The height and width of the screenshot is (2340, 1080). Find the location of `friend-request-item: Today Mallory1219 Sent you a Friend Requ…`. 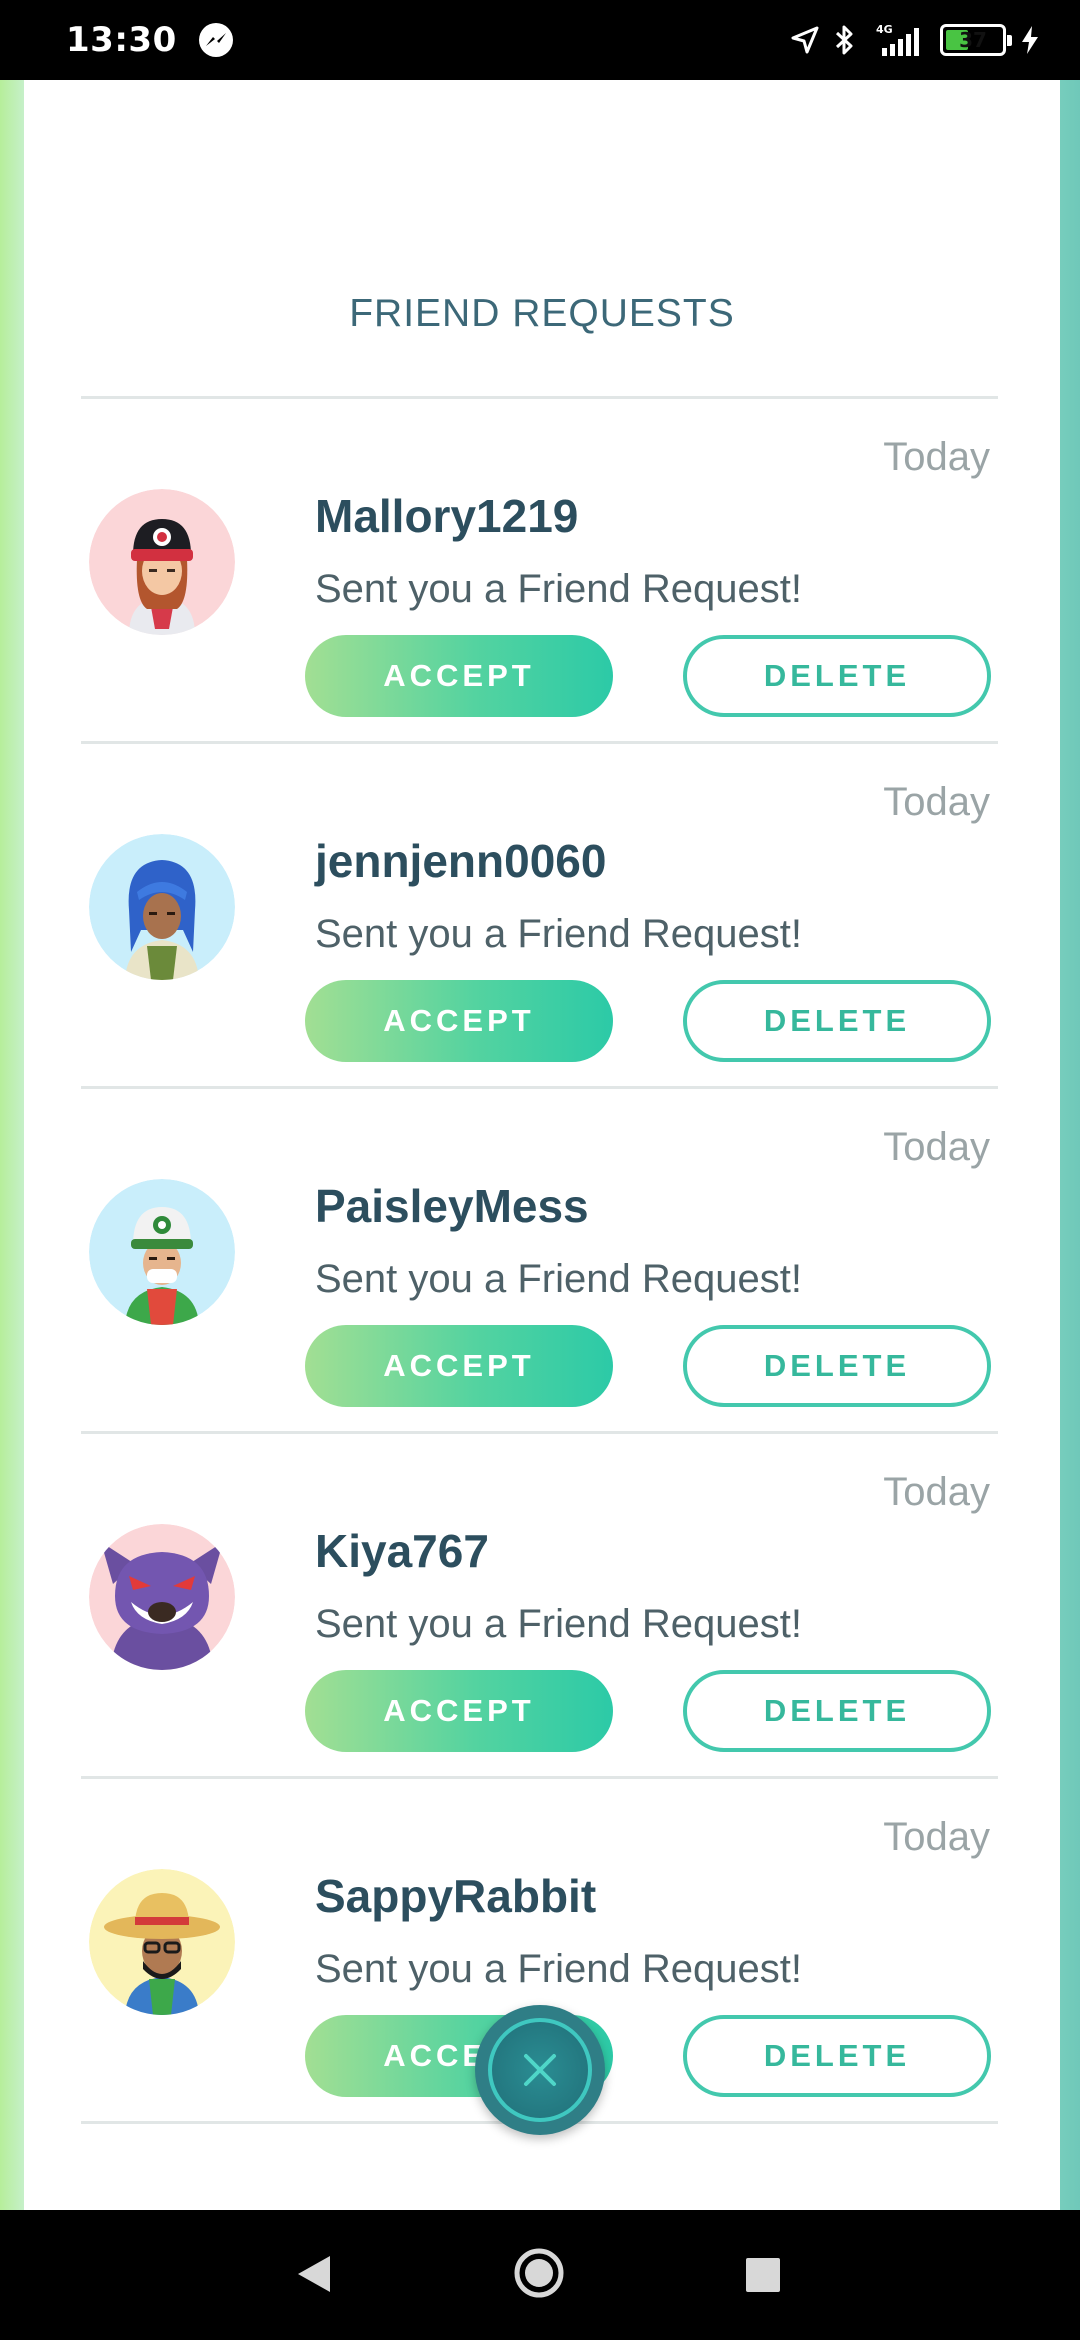

friend-request-item: Today Mallory1219 Sent you a Friend Requ… is located at coordinates (539, 571).